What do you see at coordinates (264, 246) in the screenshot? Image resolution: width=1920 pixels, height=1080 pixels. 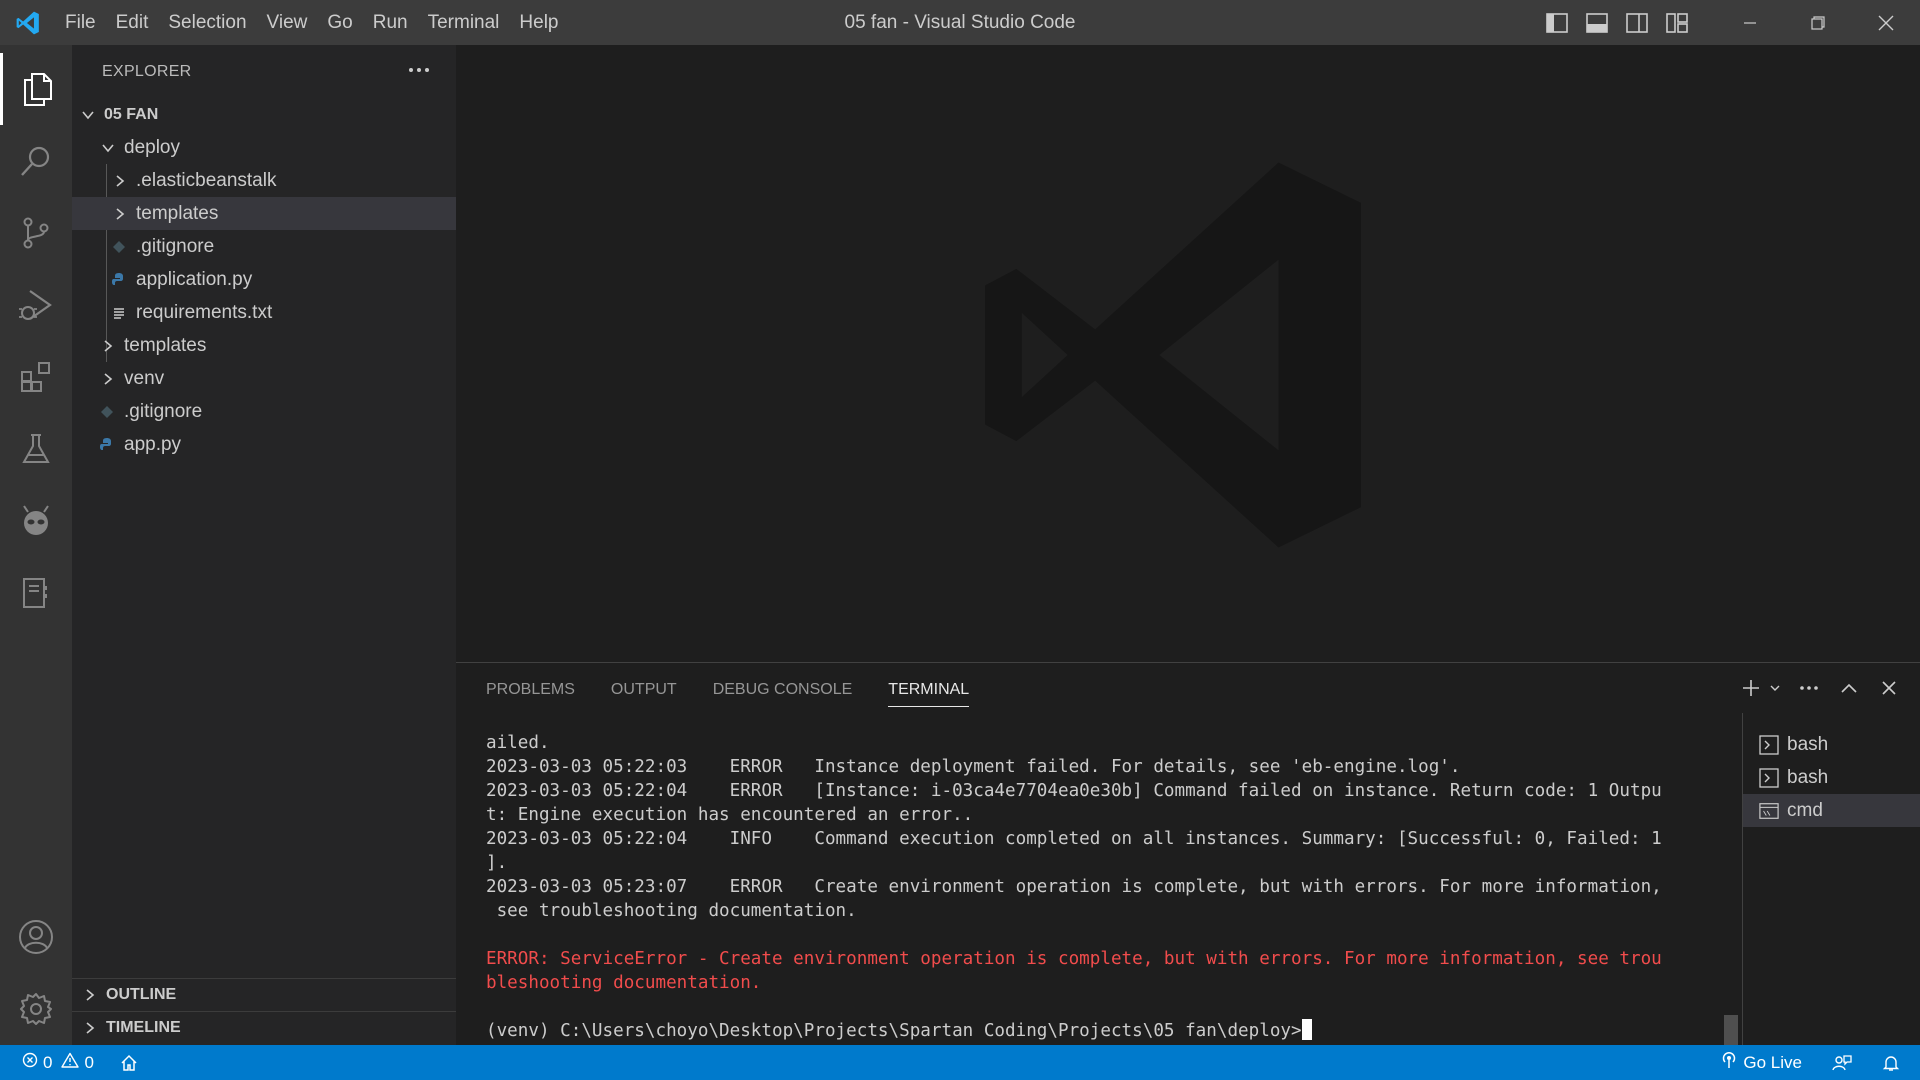 I see `tree-item-deploy-gitignore: .gitignore` at bounding box center [264, 246].